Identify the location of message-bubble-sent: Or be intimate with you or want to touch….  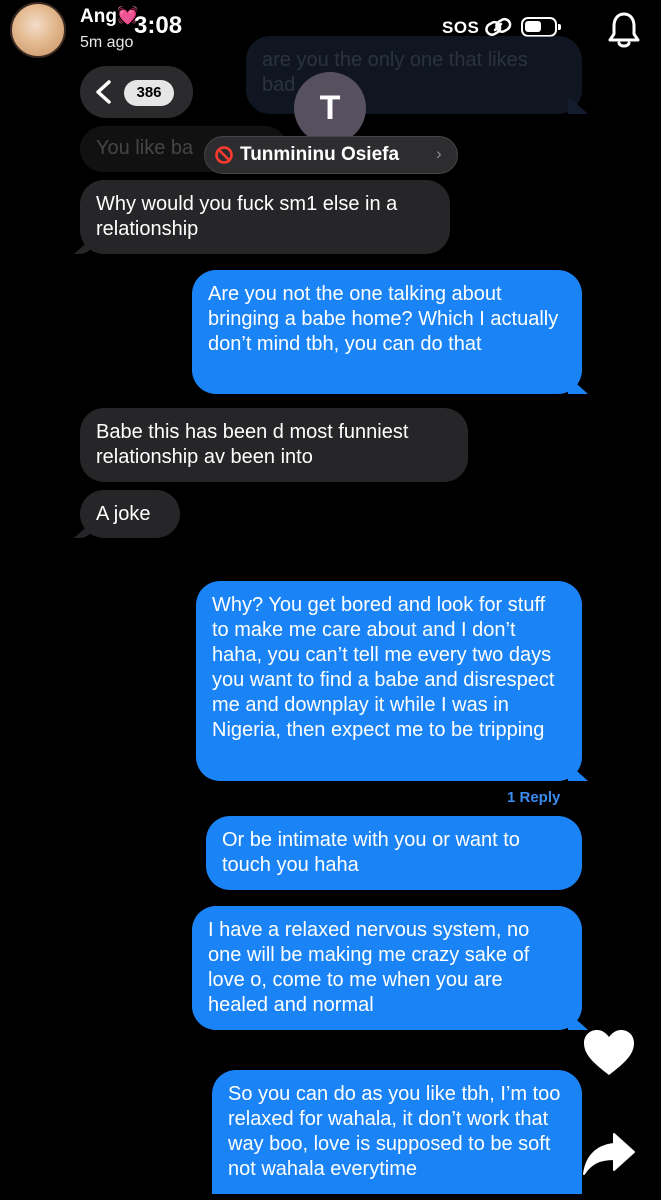
(394, 853).